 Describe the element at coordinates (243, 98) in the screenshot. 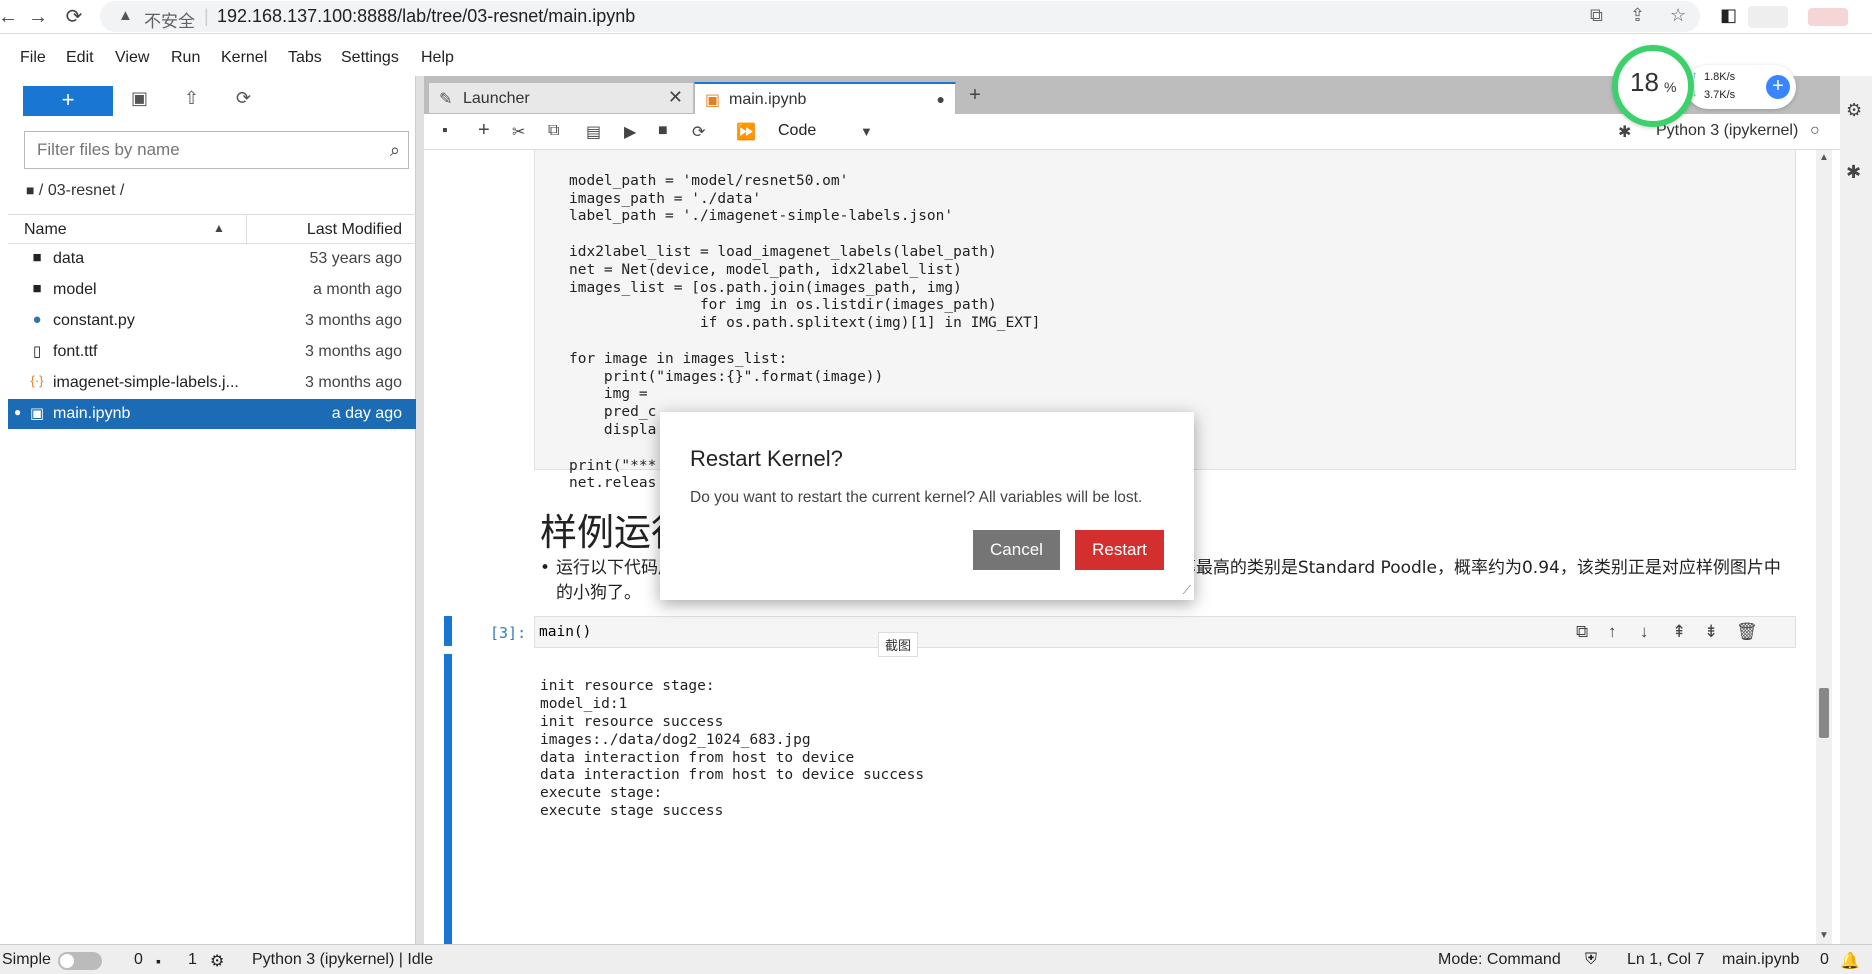

I see `refresh-icon: ⟳` at that location.